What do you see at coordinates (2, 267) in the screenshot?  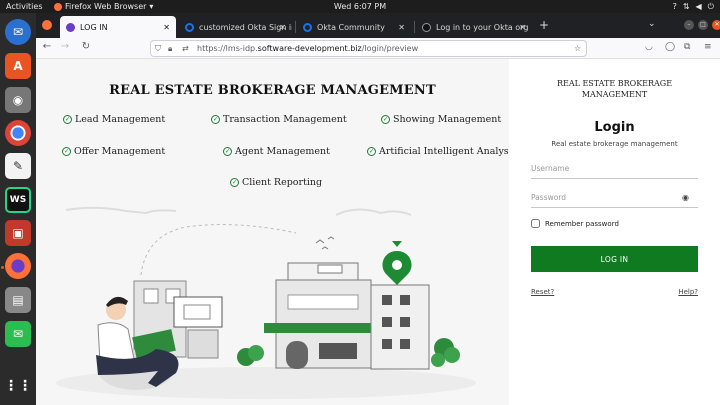 I see `active-app-indicator` at bounding box center [2, 267].